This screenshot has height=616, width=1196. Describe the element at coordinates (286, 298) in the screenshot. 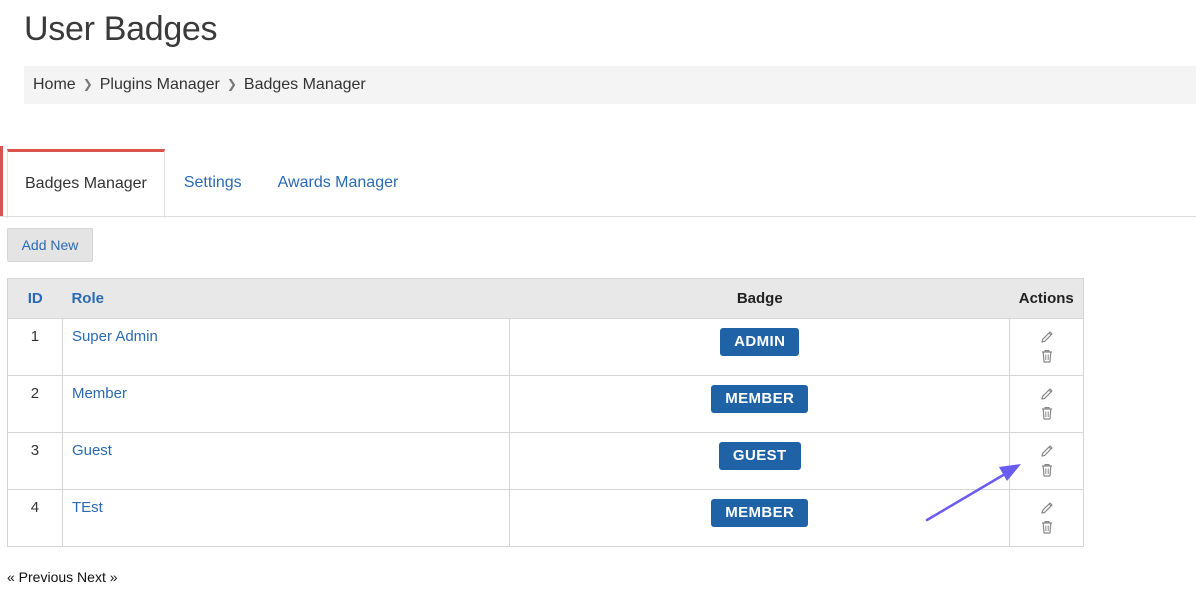

I see `header-role: Role` at that location.